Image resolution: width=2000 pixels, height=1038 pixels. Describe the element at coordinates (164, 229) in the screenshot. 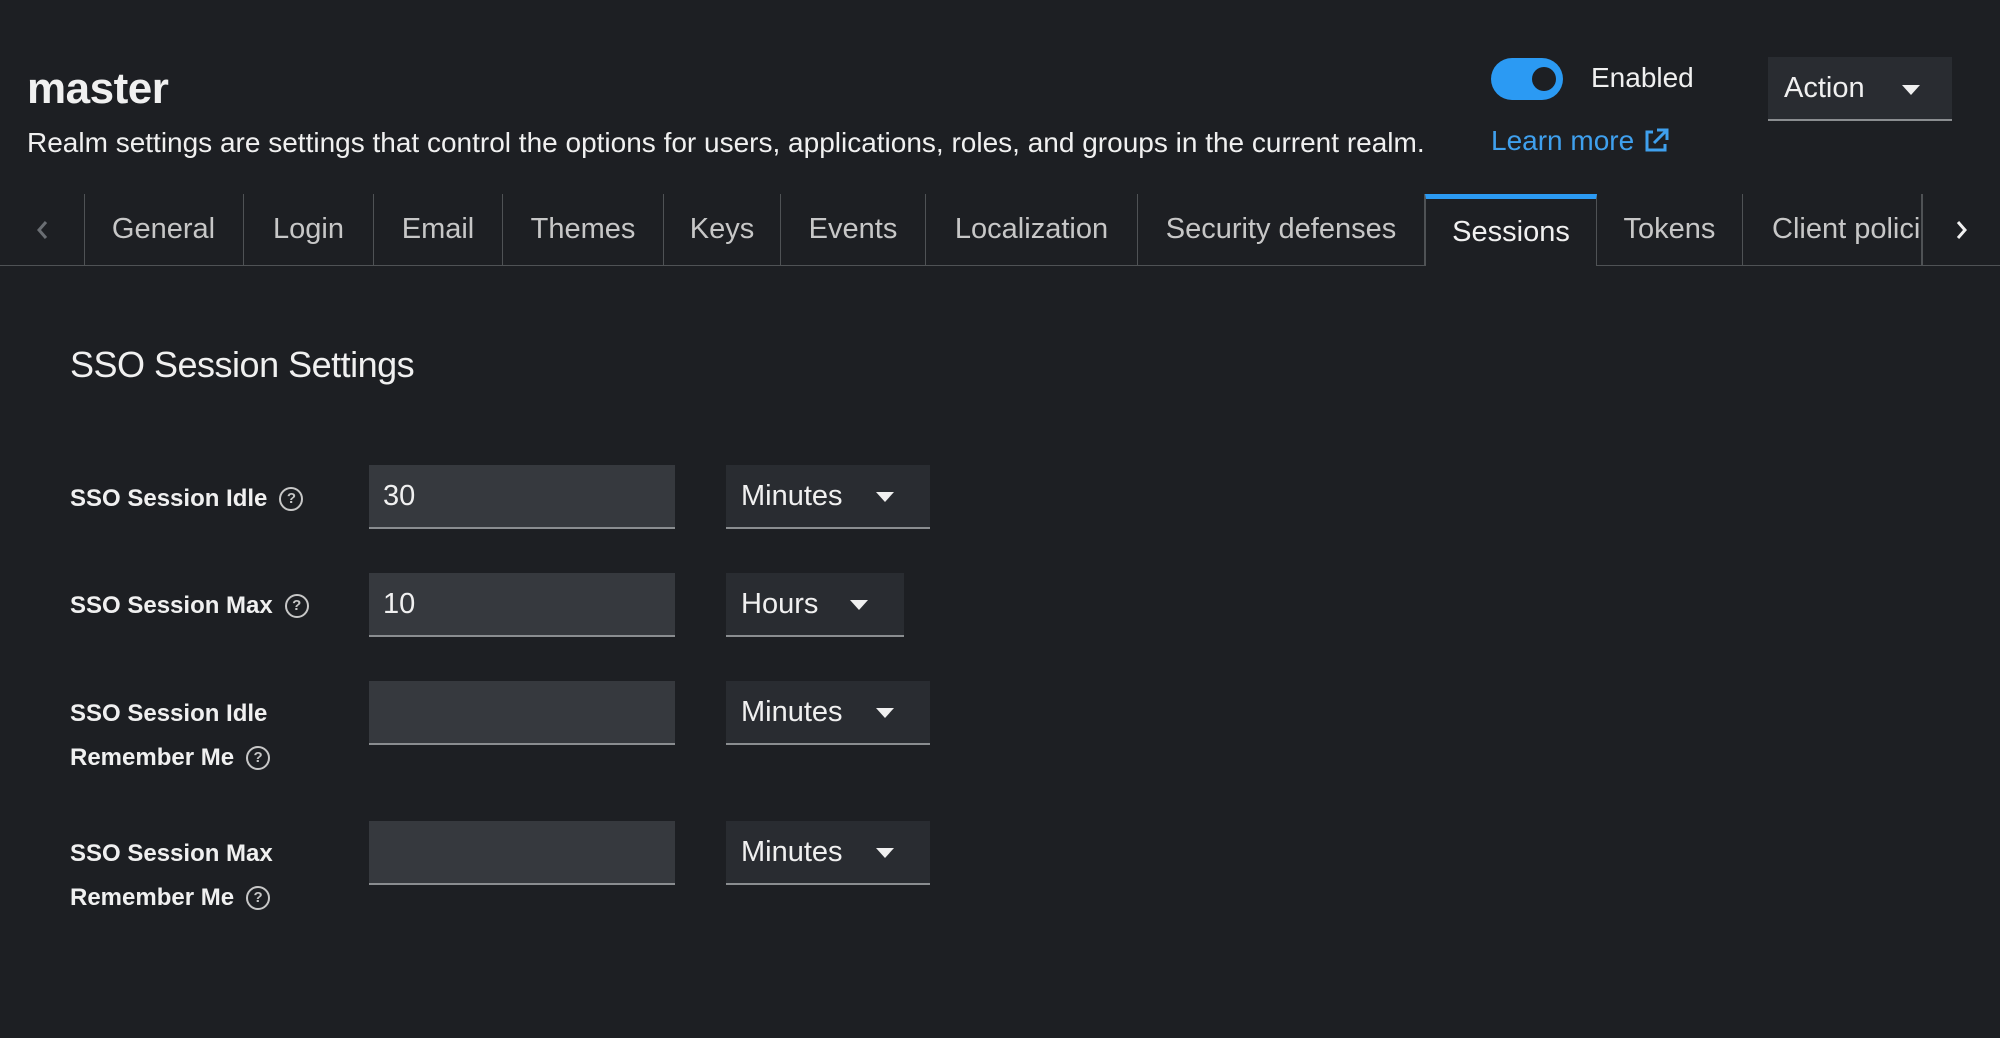

I see `tab-general: General` at that location.